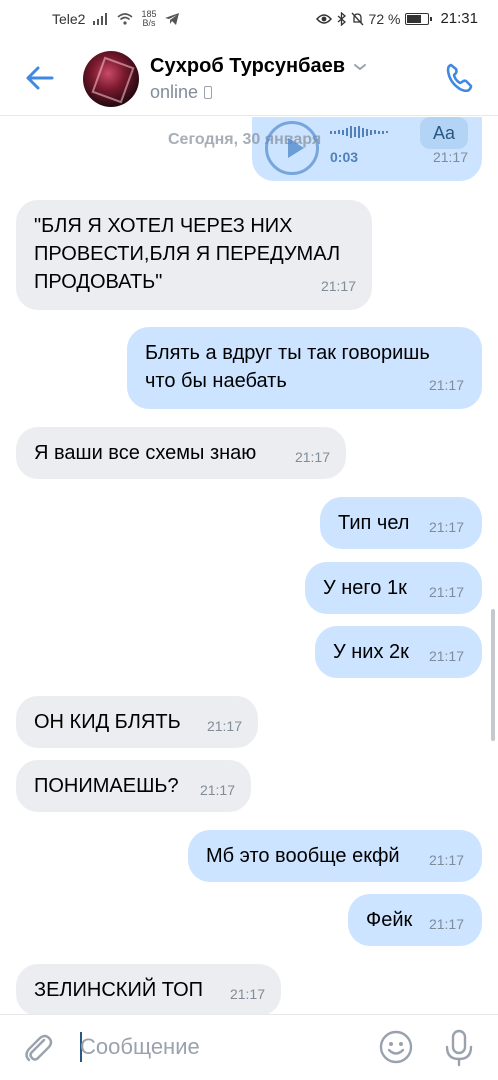 The width and height of the screenshot is (498, 1080). What do you see at coordinates (119, 990) in the screenshot?
I see `message-text: ЗЕЛИНСКИЙ ТОП` at bounding box center [119, 990].